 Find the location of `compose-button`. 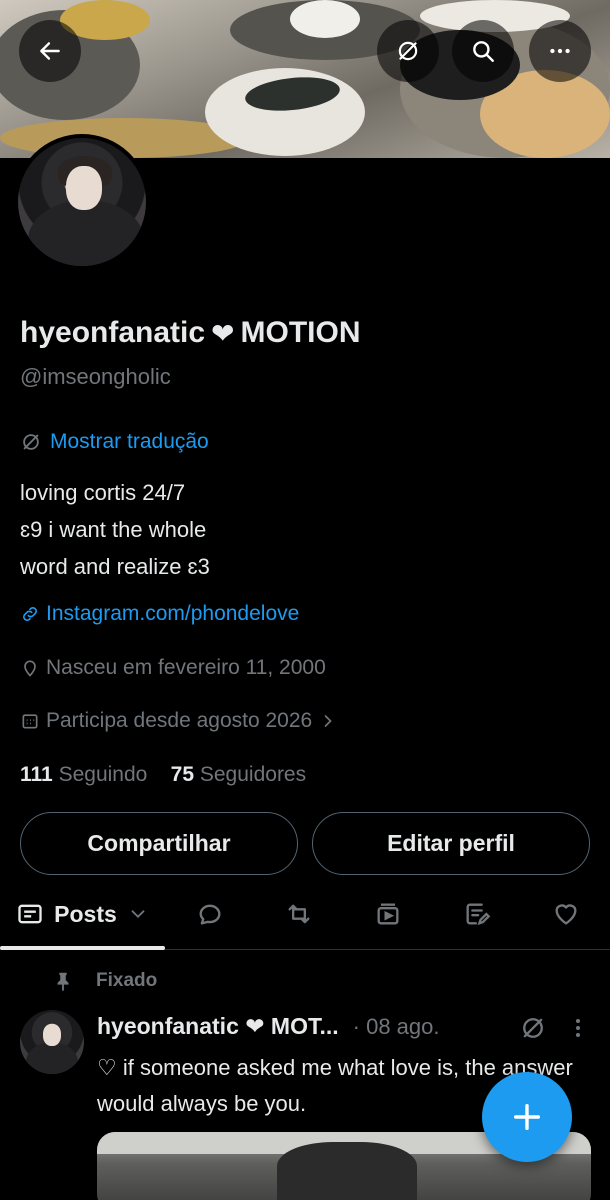

compose-button is located at coordinates (527, 1117).